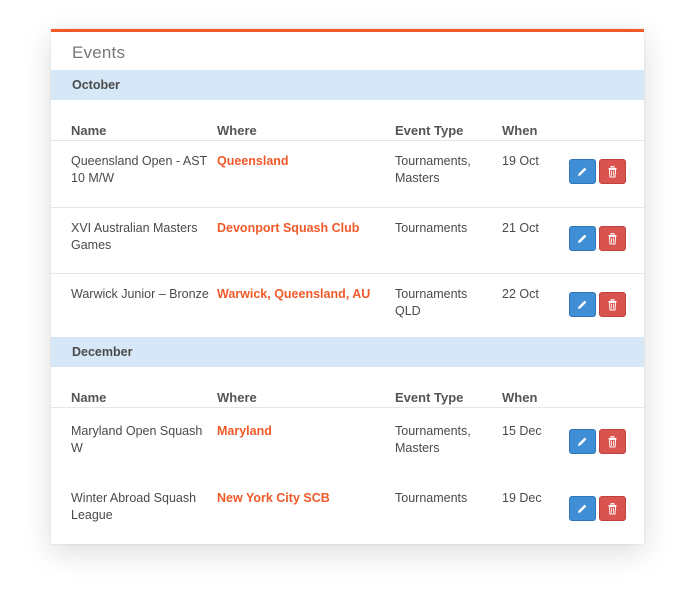 This screenshot has width=695, height=615. What do you see at coordinates (303, 431) in the screenshot?
I see `event-location-link: Maryland` at bounding box center [303, 431].